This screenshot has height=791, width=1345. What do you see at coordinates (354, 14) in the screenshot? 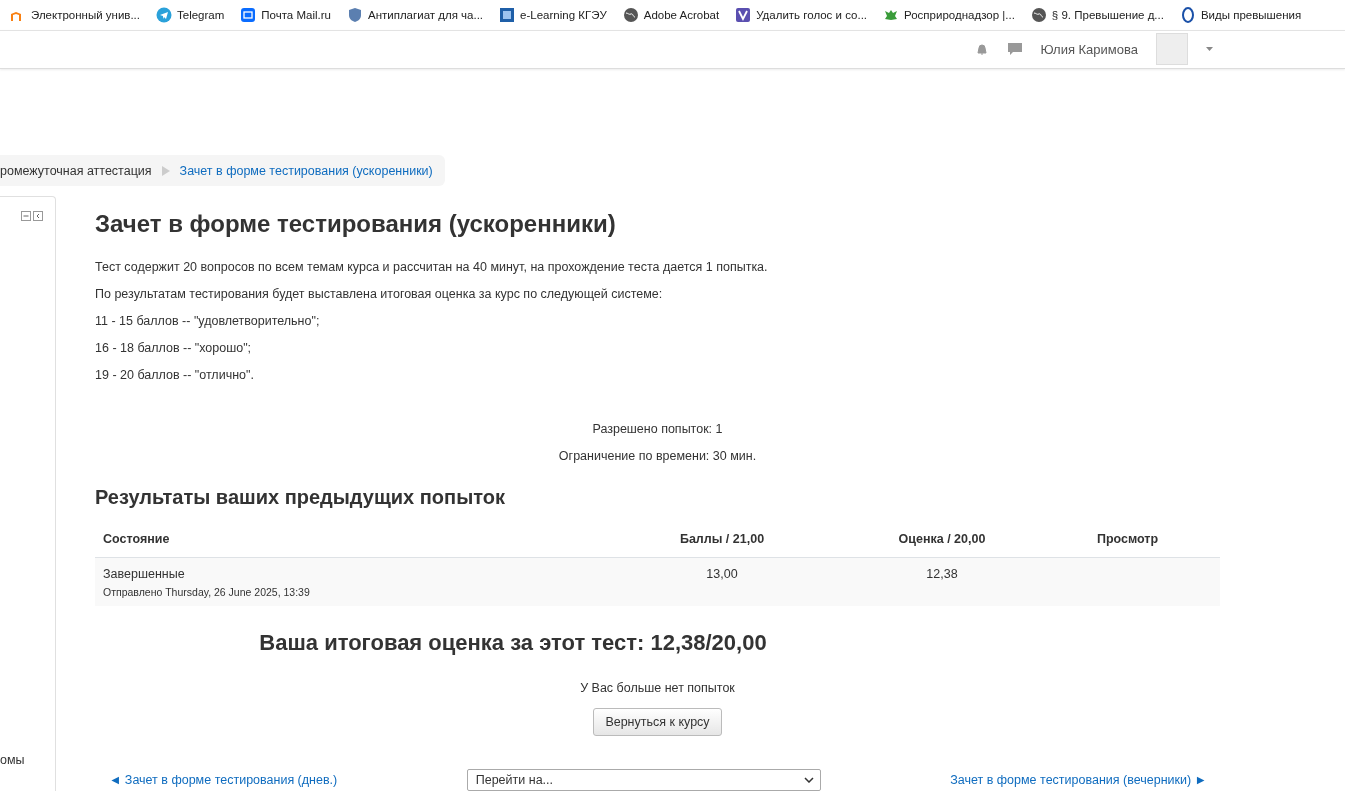
I see `shield-icon` at bounding box center [354, 14].